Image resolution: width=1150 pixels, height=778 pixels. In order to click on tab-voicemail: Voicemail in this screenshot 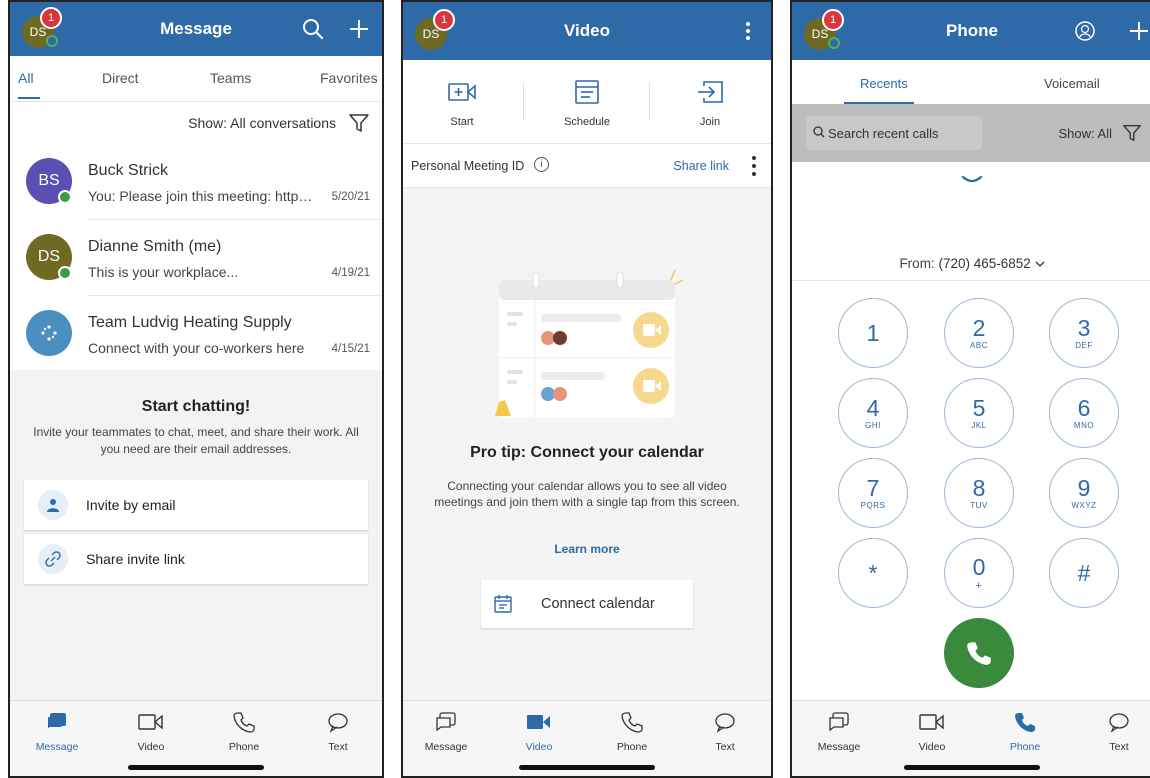, I will do `click(1072, 83)`.